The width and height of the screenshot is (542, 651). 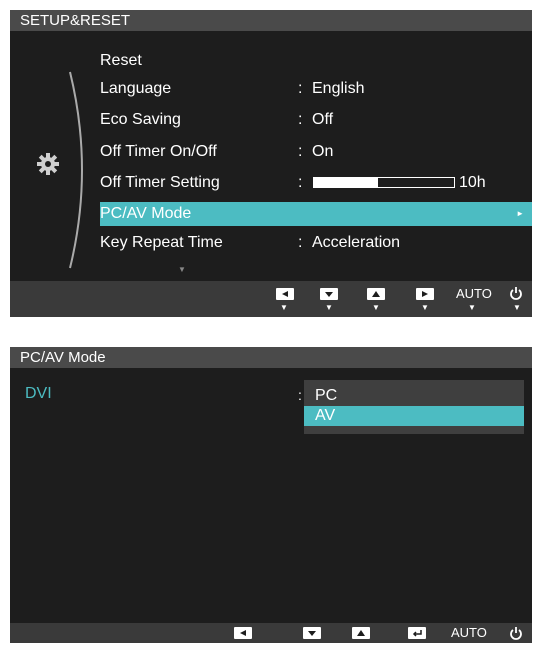 What do you see at coordinates (414, 396) in the screenshot?
I see `option-pc: PC` at bounding box center [414, 396].